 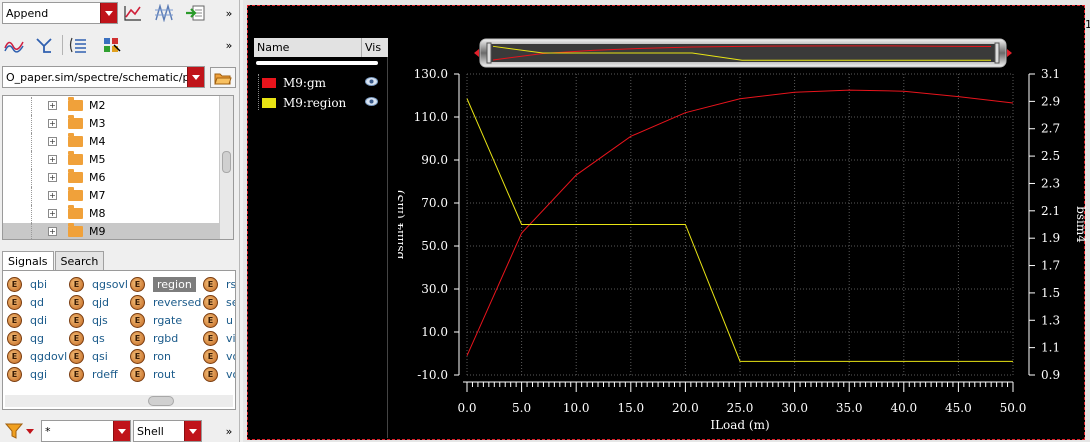 I want to click on signal-item: Erout, so click(x=152, y=374).